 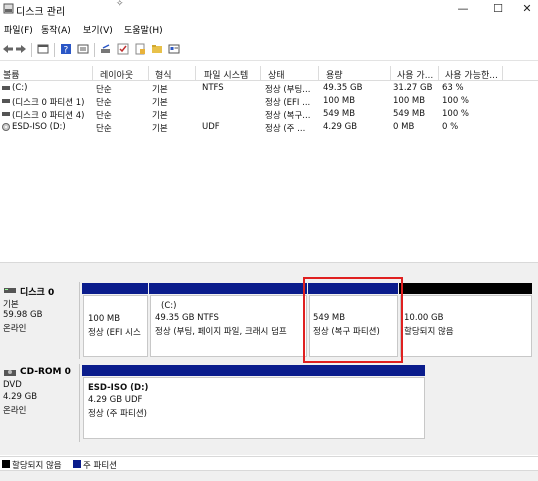 I want to click on cell-percent: 0 %, so click(x=450, y=127).